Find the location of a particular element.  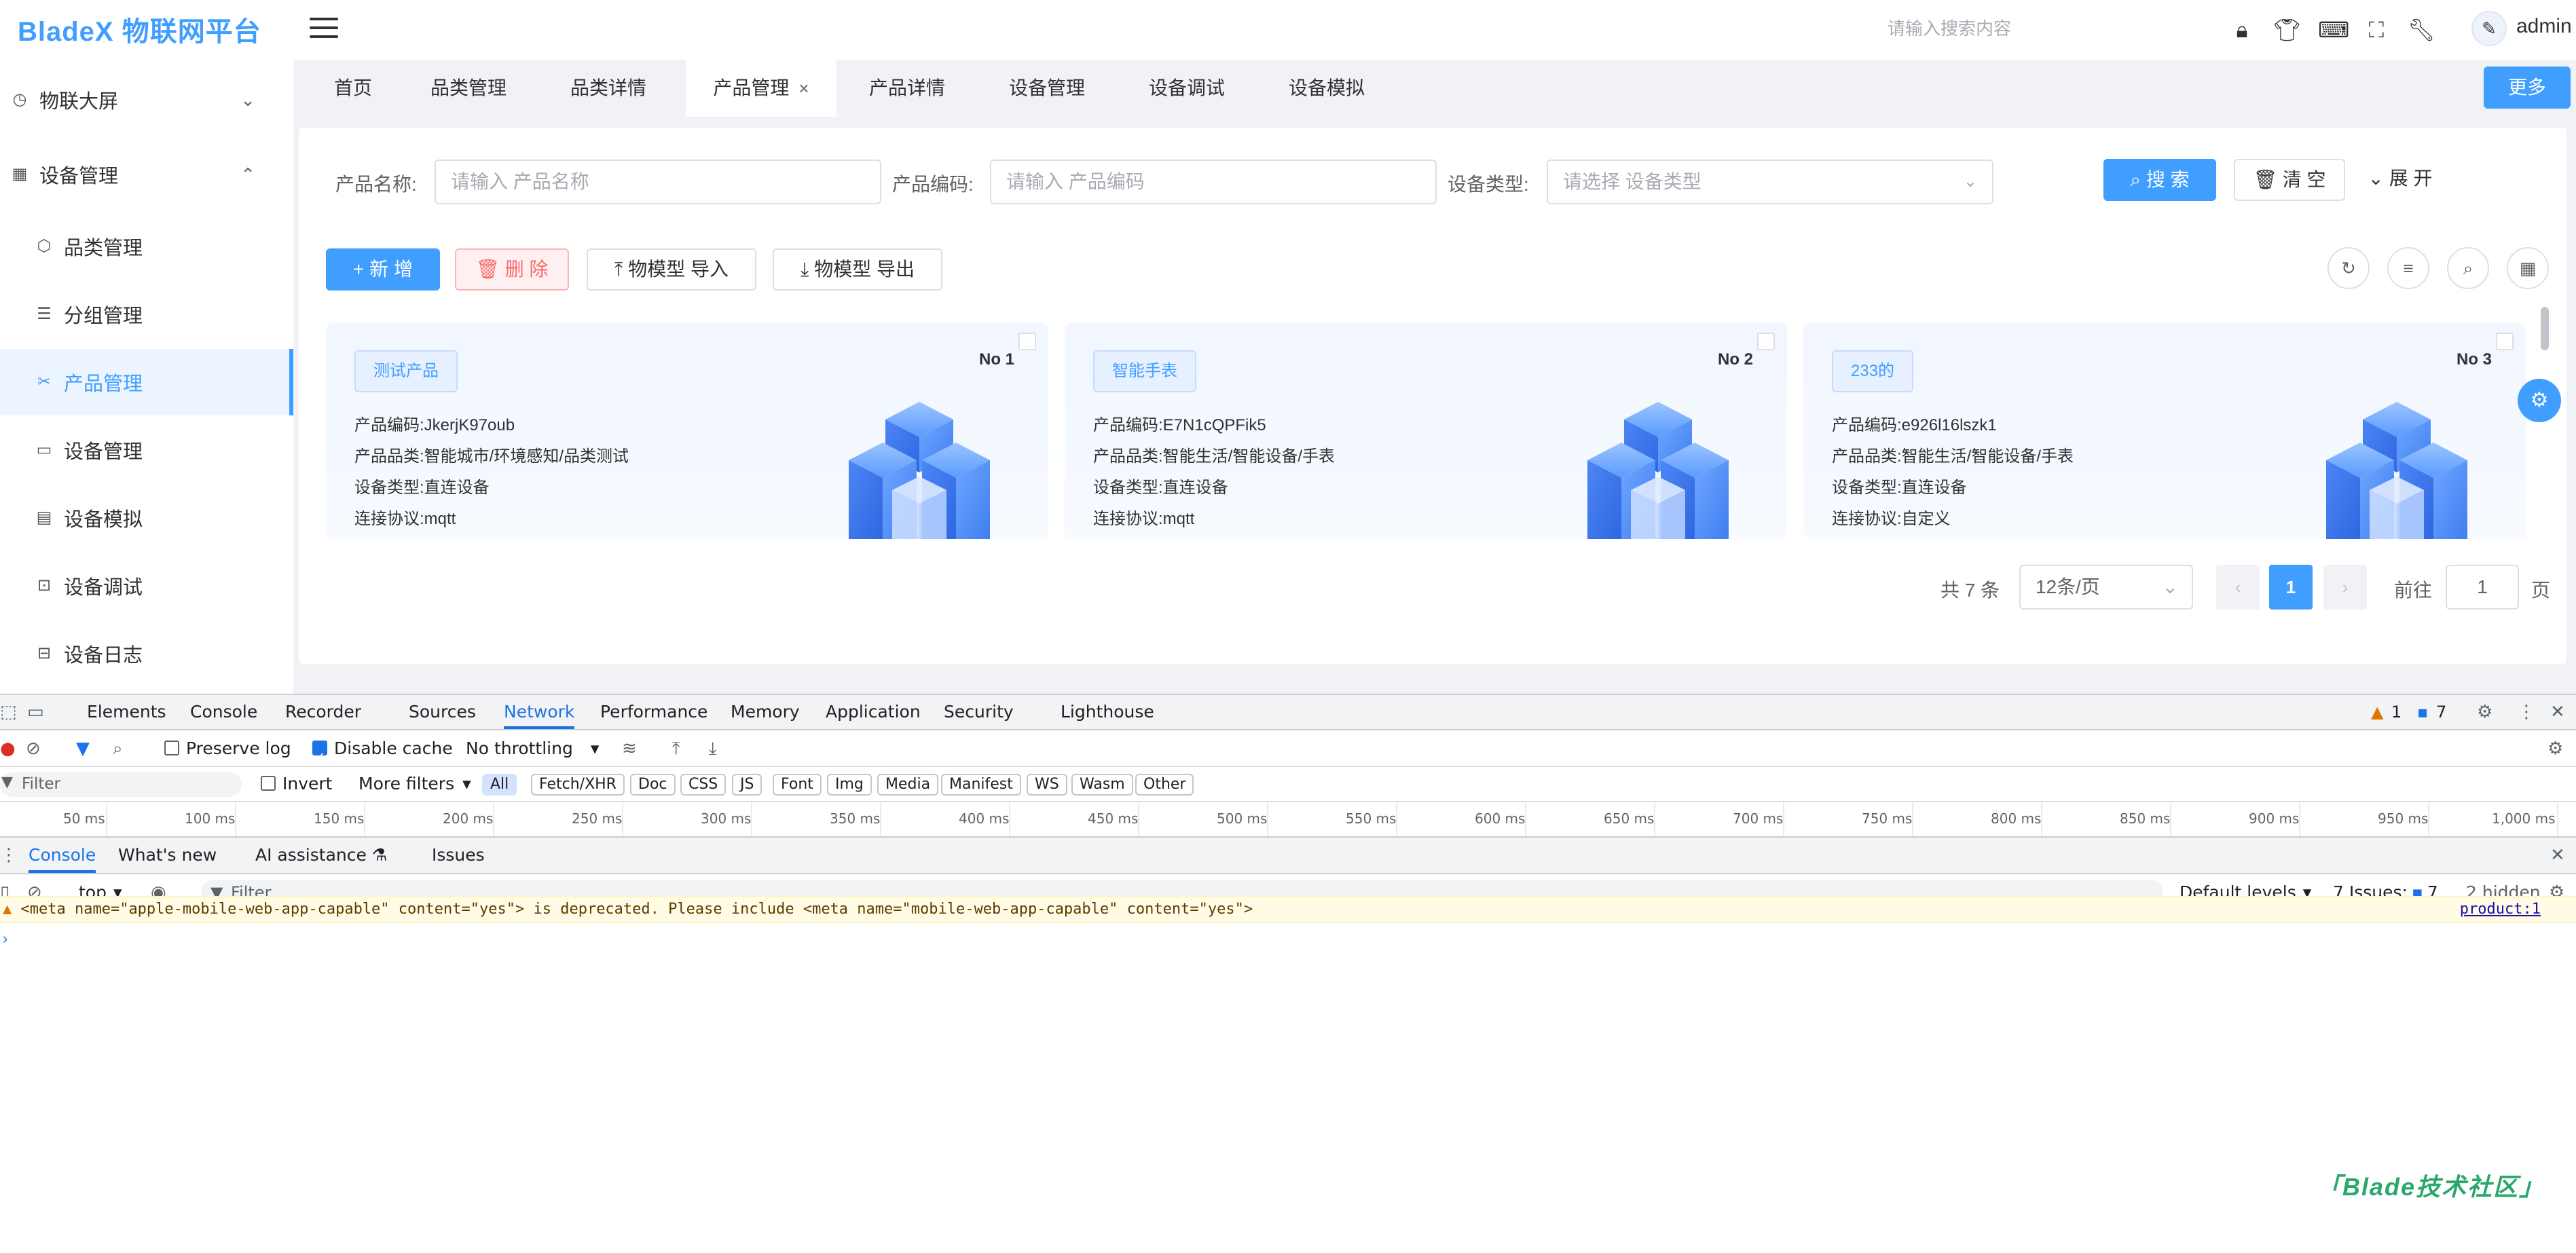

prev-page-button: ‹ is located at coordinates (2238, 587).